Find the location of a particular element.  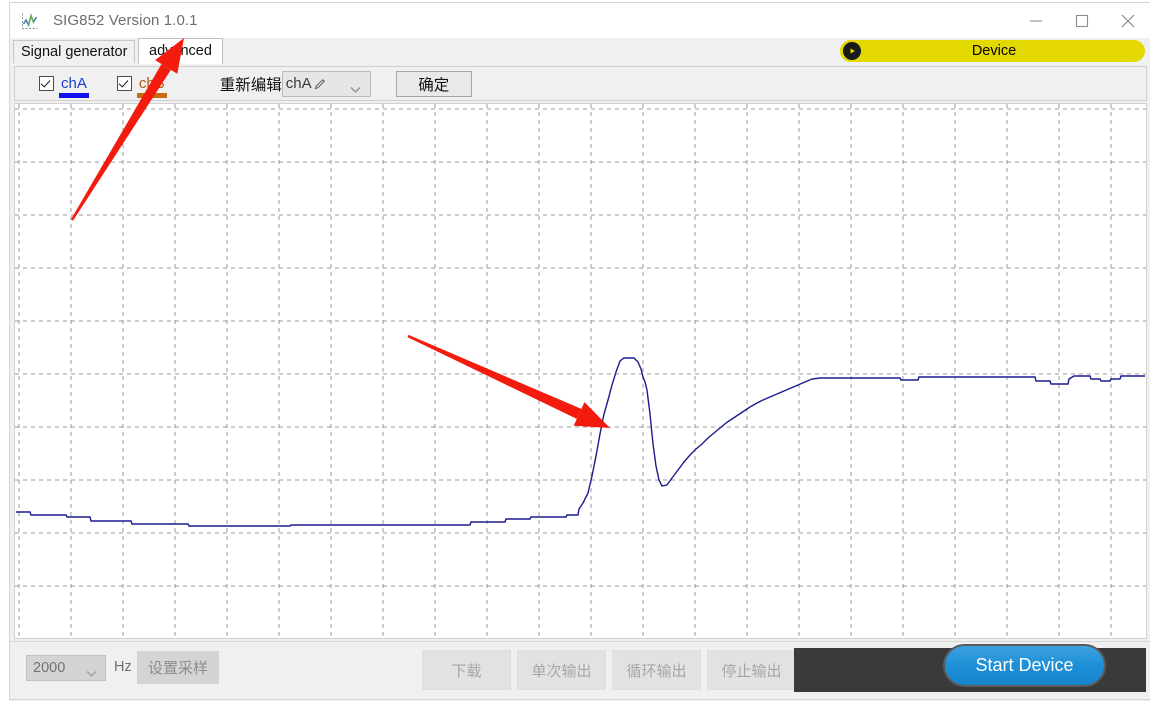

window-controls is located at coordinates (1082, 20).